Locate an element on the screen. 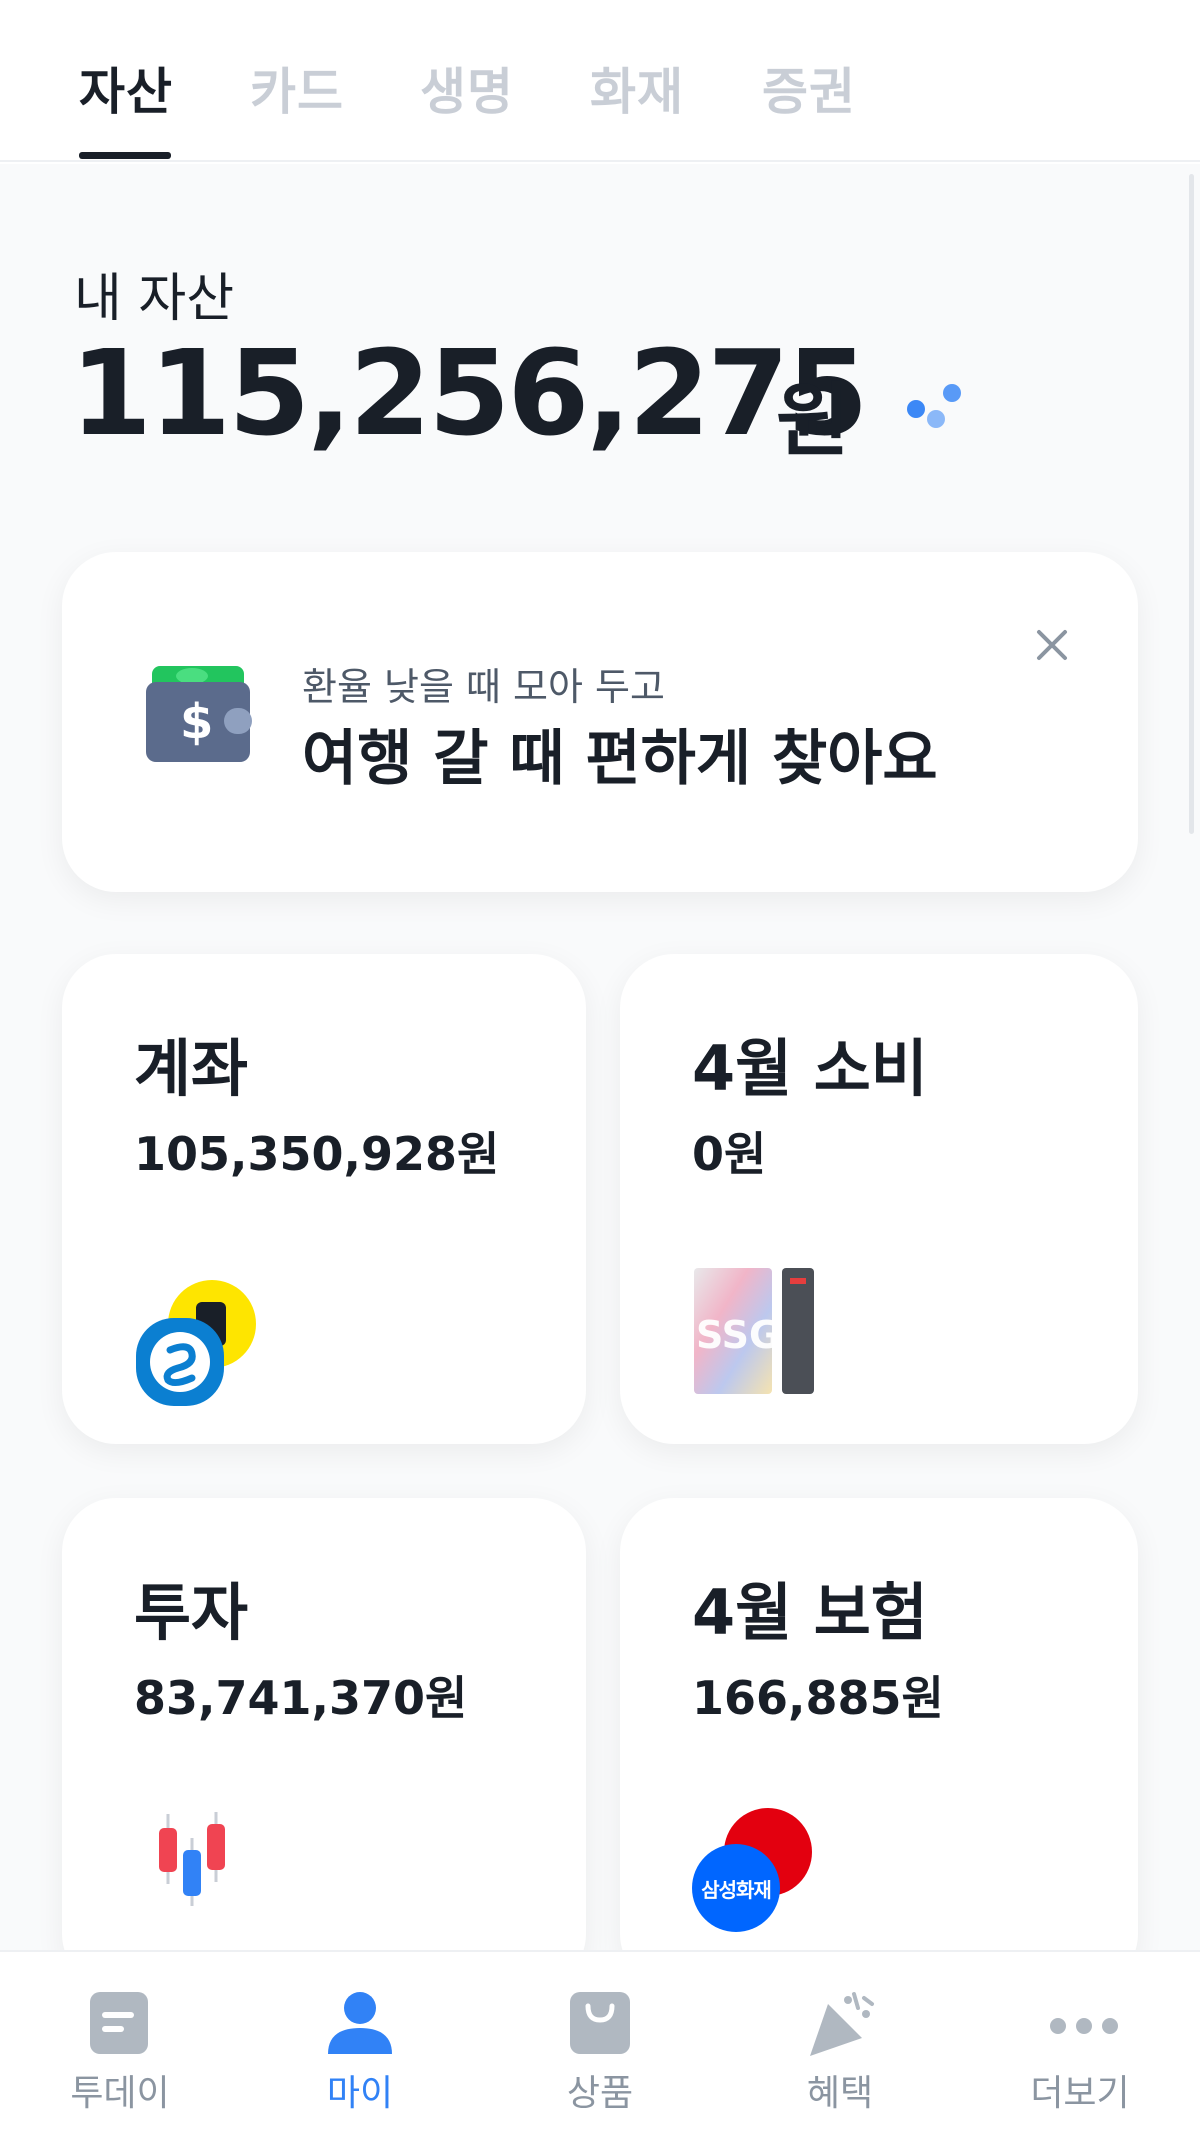 This screenshot has height=2140, width=1200. active-tab-indicator is located at coordinates (125, 155).